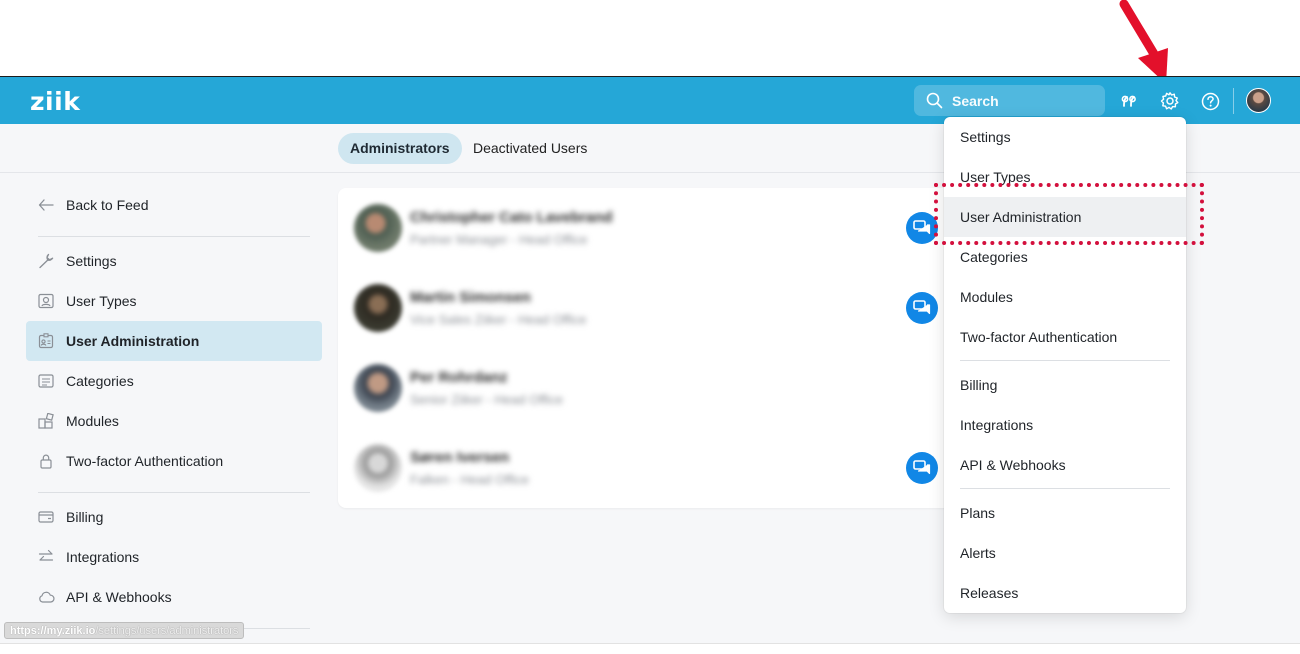  I want to click on sidebar-item-label: Categories, so click(100, 381).